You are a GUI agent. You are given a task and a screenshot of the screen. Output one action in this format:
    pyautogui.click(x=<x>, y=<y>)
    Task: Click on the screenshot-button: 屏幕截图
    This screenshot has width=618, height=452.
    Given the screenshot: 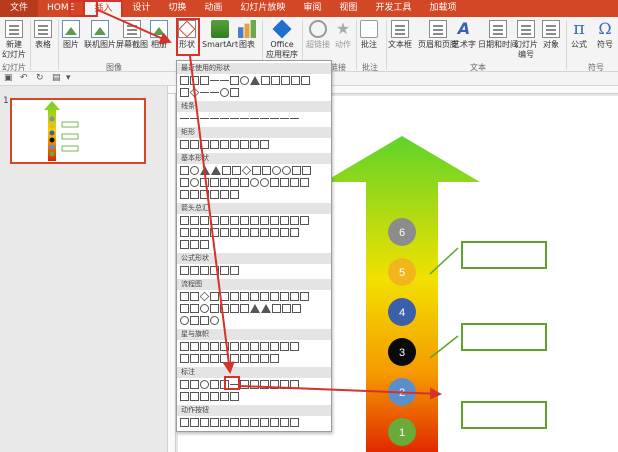 What is the action you would take?
    pyautogui.click(x=132, y=35)
    